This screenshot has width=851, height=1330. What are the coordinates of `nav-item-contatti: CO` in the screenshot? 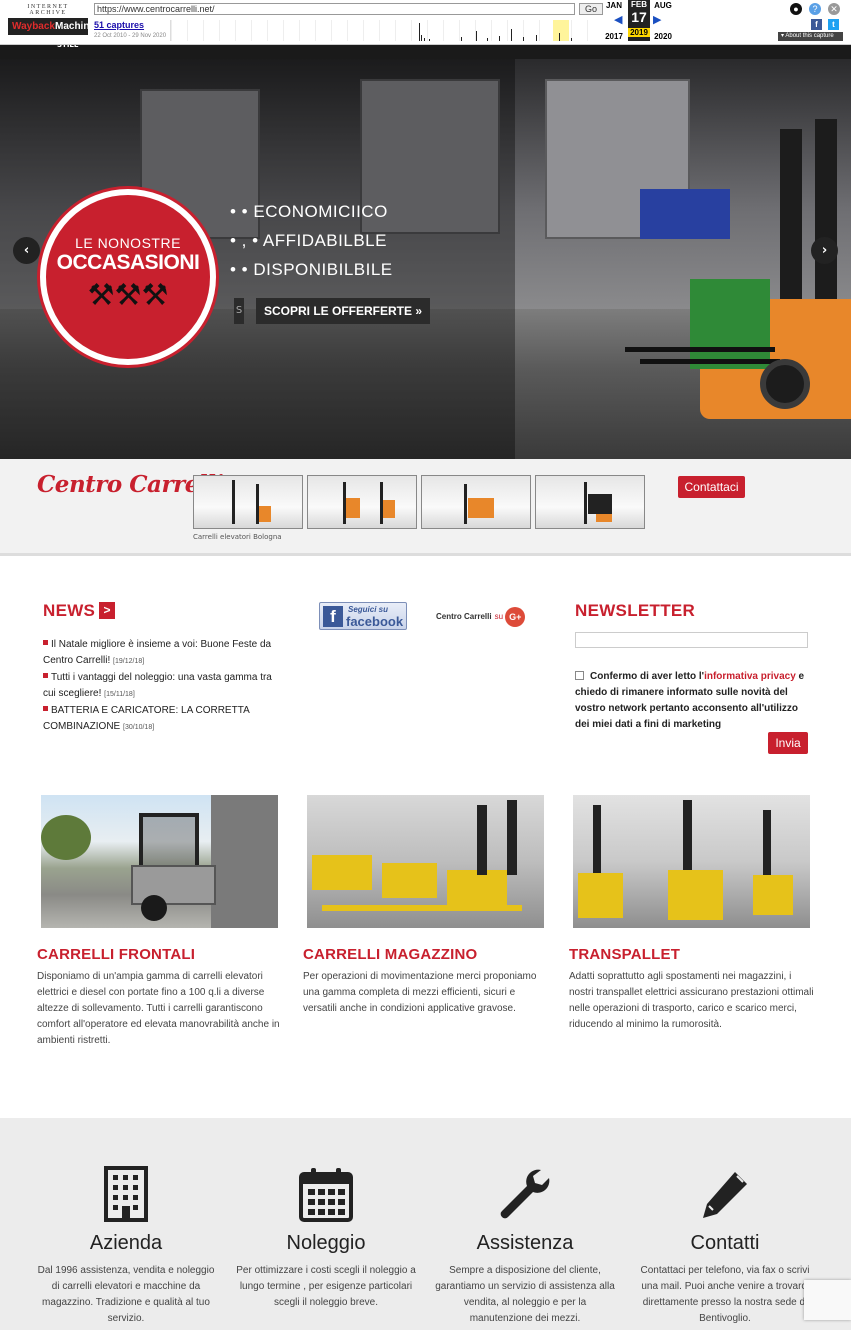 It's located at (765, 36).